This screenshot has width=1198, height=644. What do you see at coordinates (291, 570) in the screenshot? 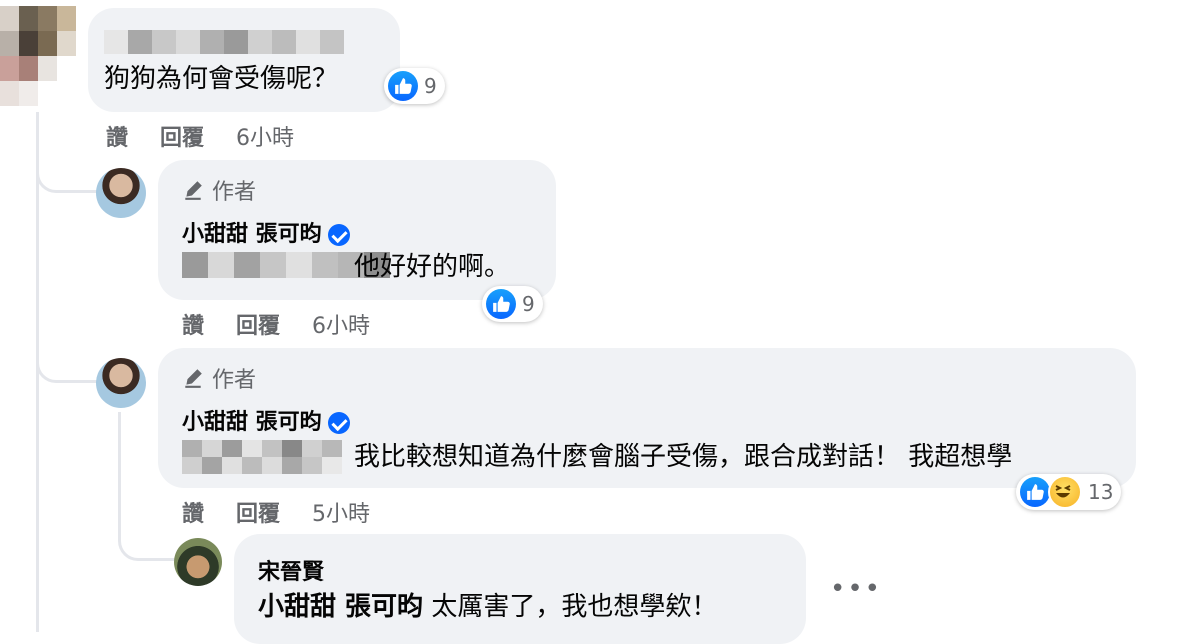
I see `commenter-name: 宋晉賢` at bounding box center [291, 570].